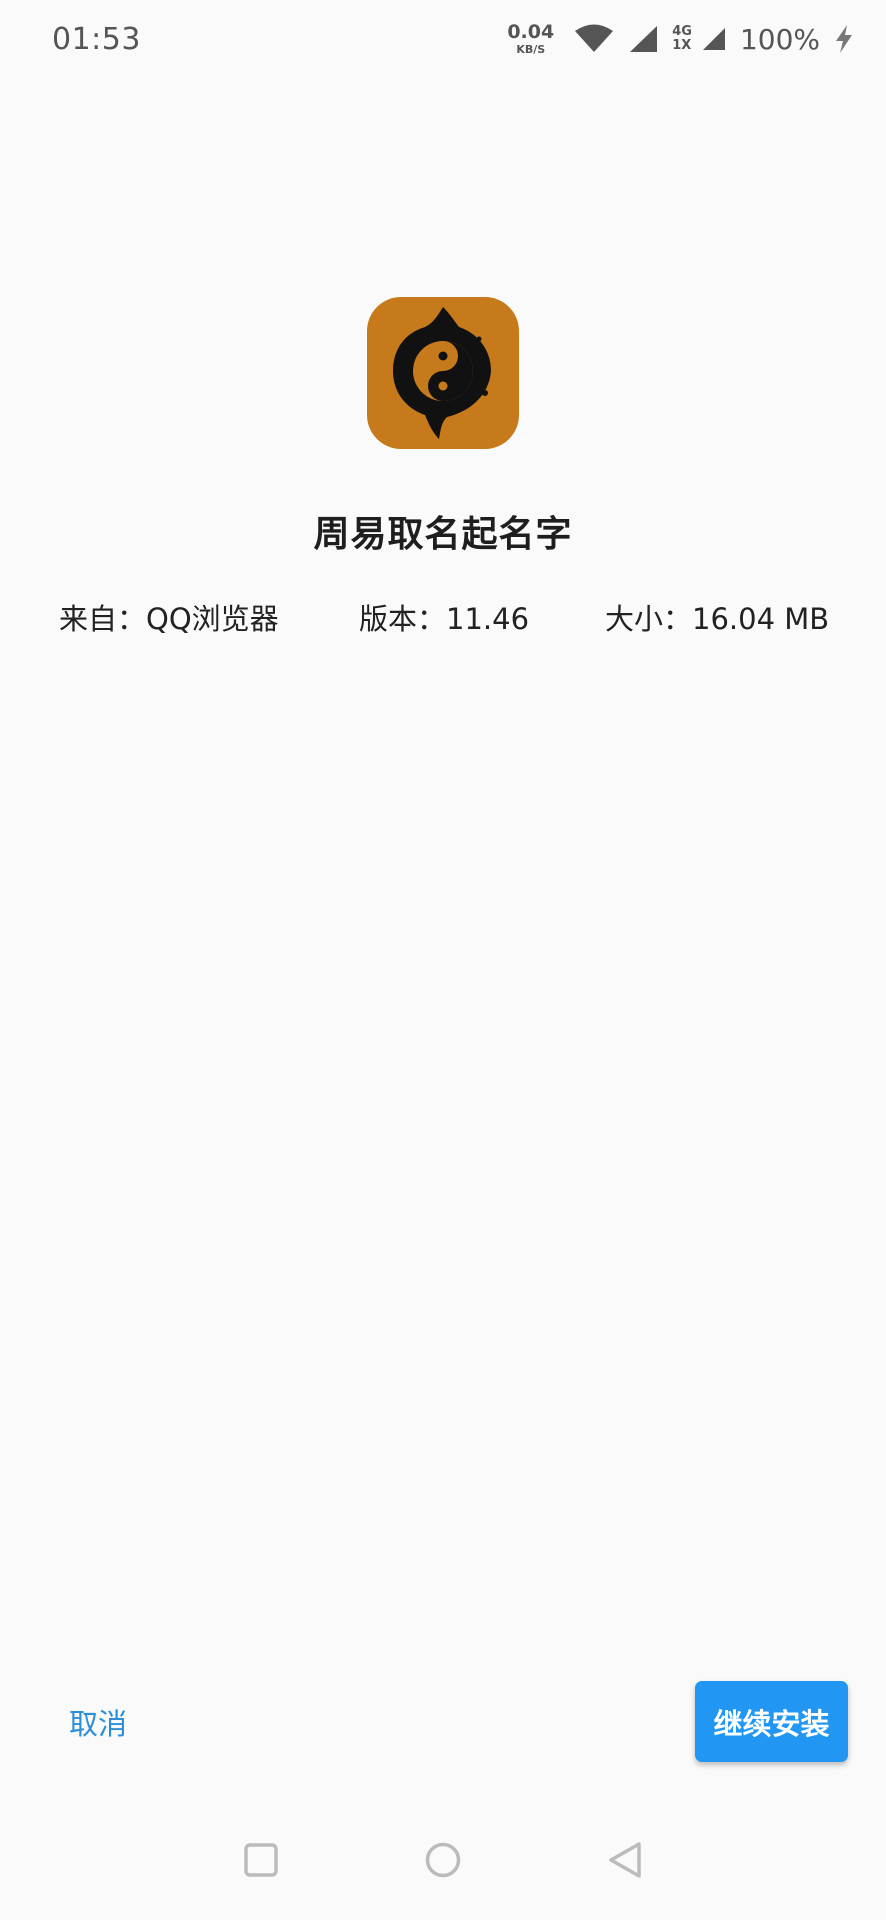  I want to click on network-speed: 0.04 KB/S, so click(531, 38).